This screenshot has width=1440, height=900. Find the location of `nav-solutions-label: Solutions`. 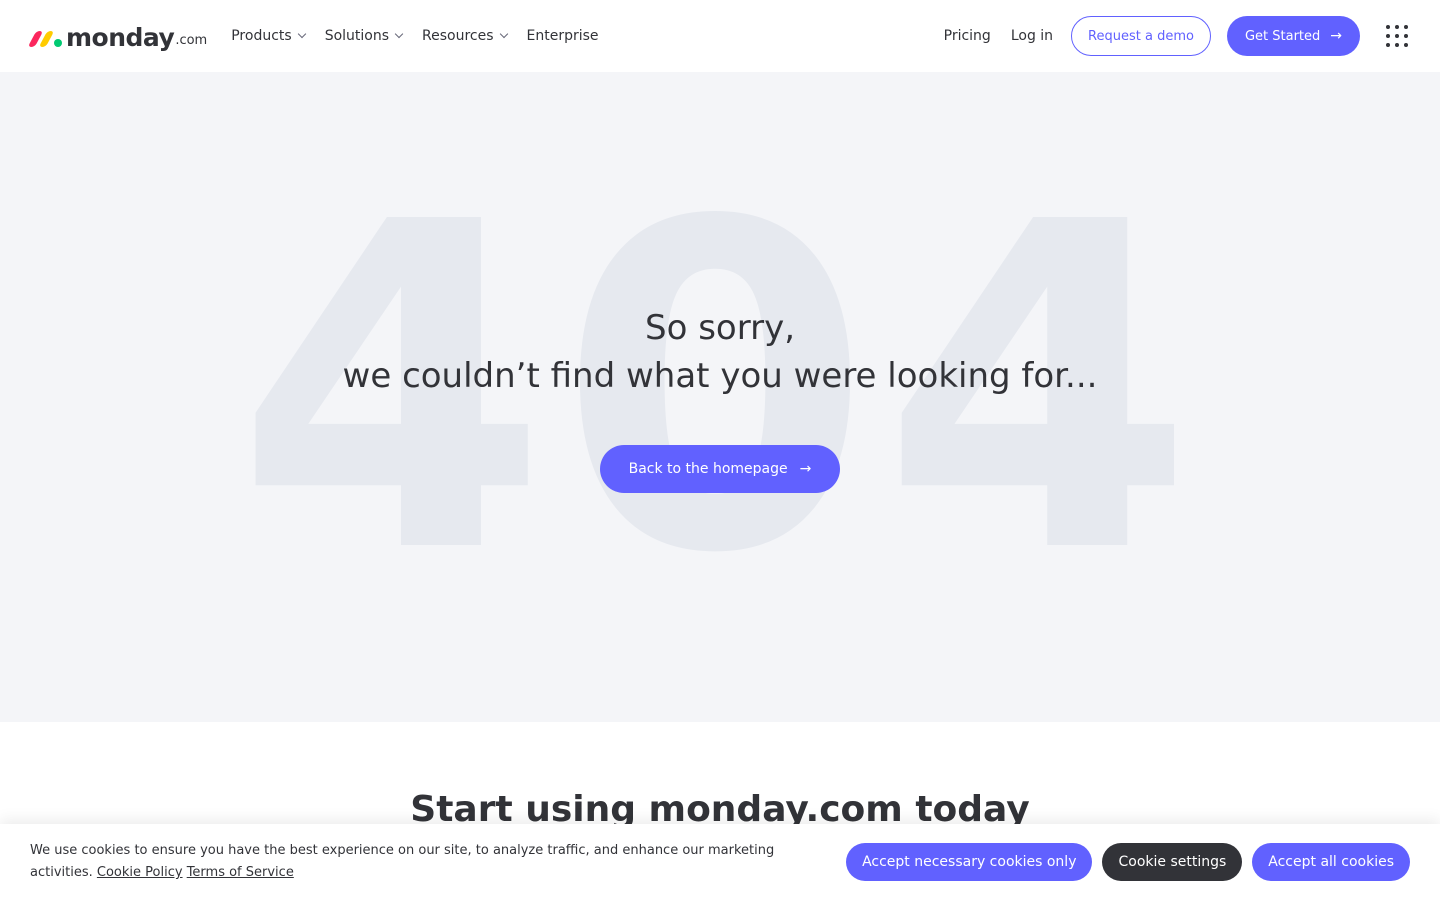

nav-solutions-label: Solutions is located at coordinates (357, 36).